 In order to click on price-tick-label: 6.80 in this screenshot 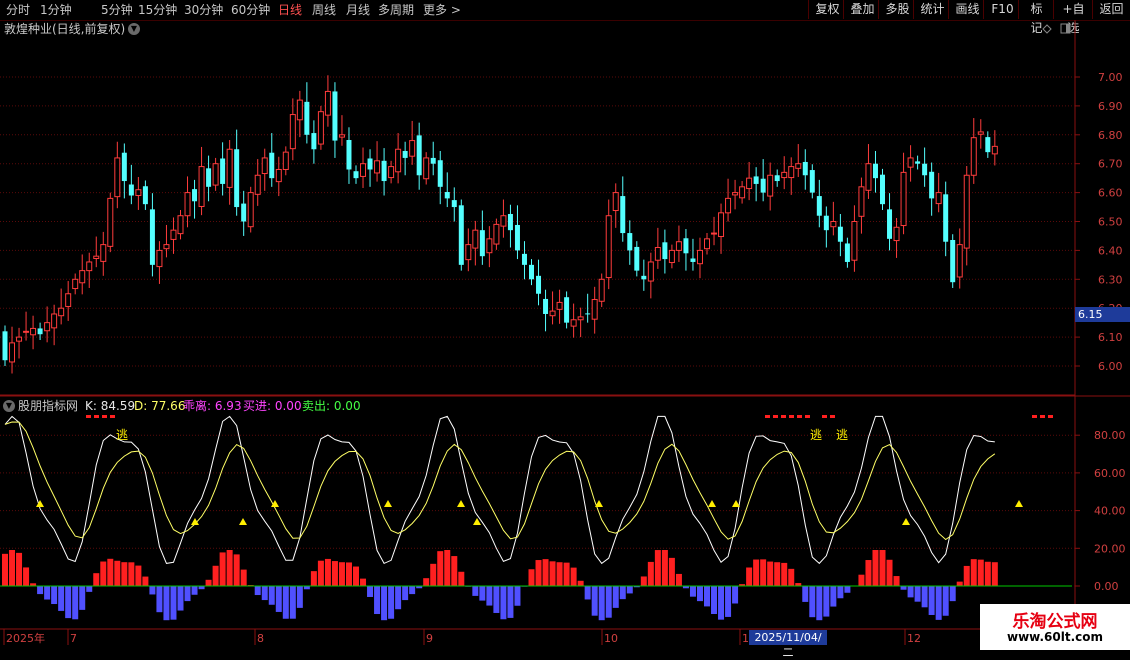, I will do `click(1110, 135)`.